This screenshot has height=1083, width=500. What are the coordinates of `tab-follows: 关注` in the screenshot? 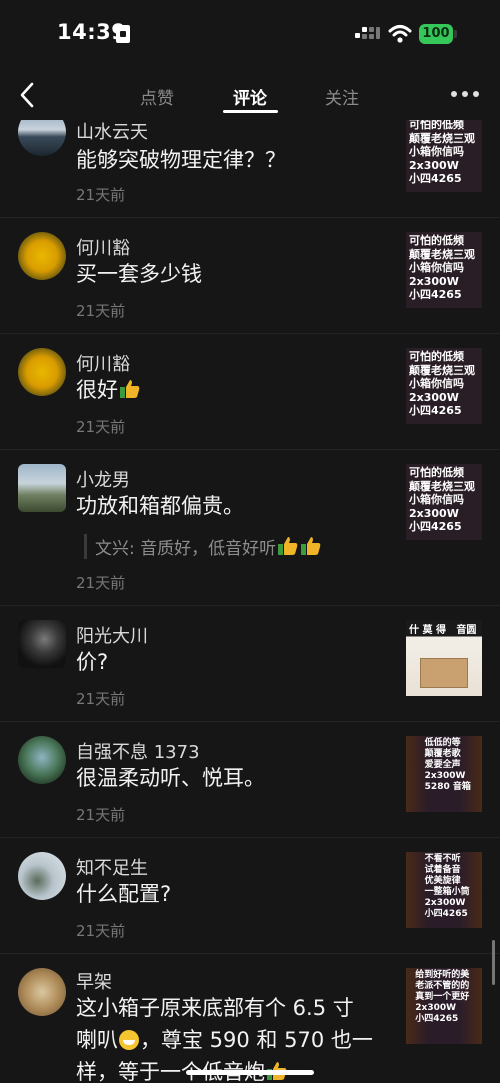 It's located at (342, 96).